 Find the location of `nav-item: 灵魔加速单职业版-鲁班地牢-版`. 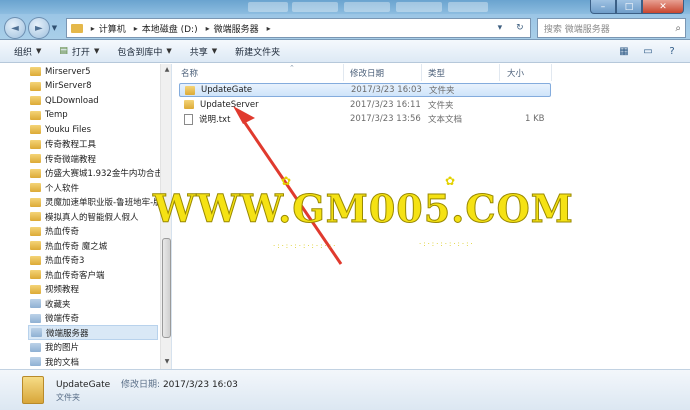

nav-item: 灵魔加速单职业版-鲁班地牢-版 is located at coordinates (96, 202).